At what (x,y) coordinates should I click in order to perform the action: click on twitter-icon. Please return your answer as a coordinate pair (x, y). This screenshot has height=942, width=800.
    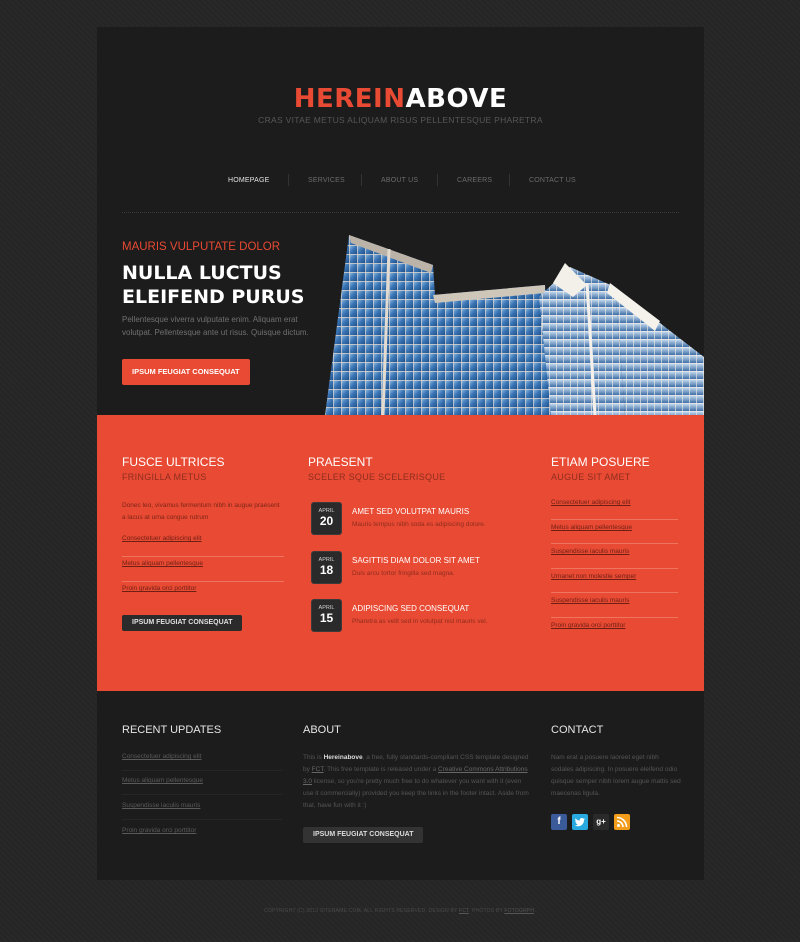
    Looking at the image, I should click on (580, 822).